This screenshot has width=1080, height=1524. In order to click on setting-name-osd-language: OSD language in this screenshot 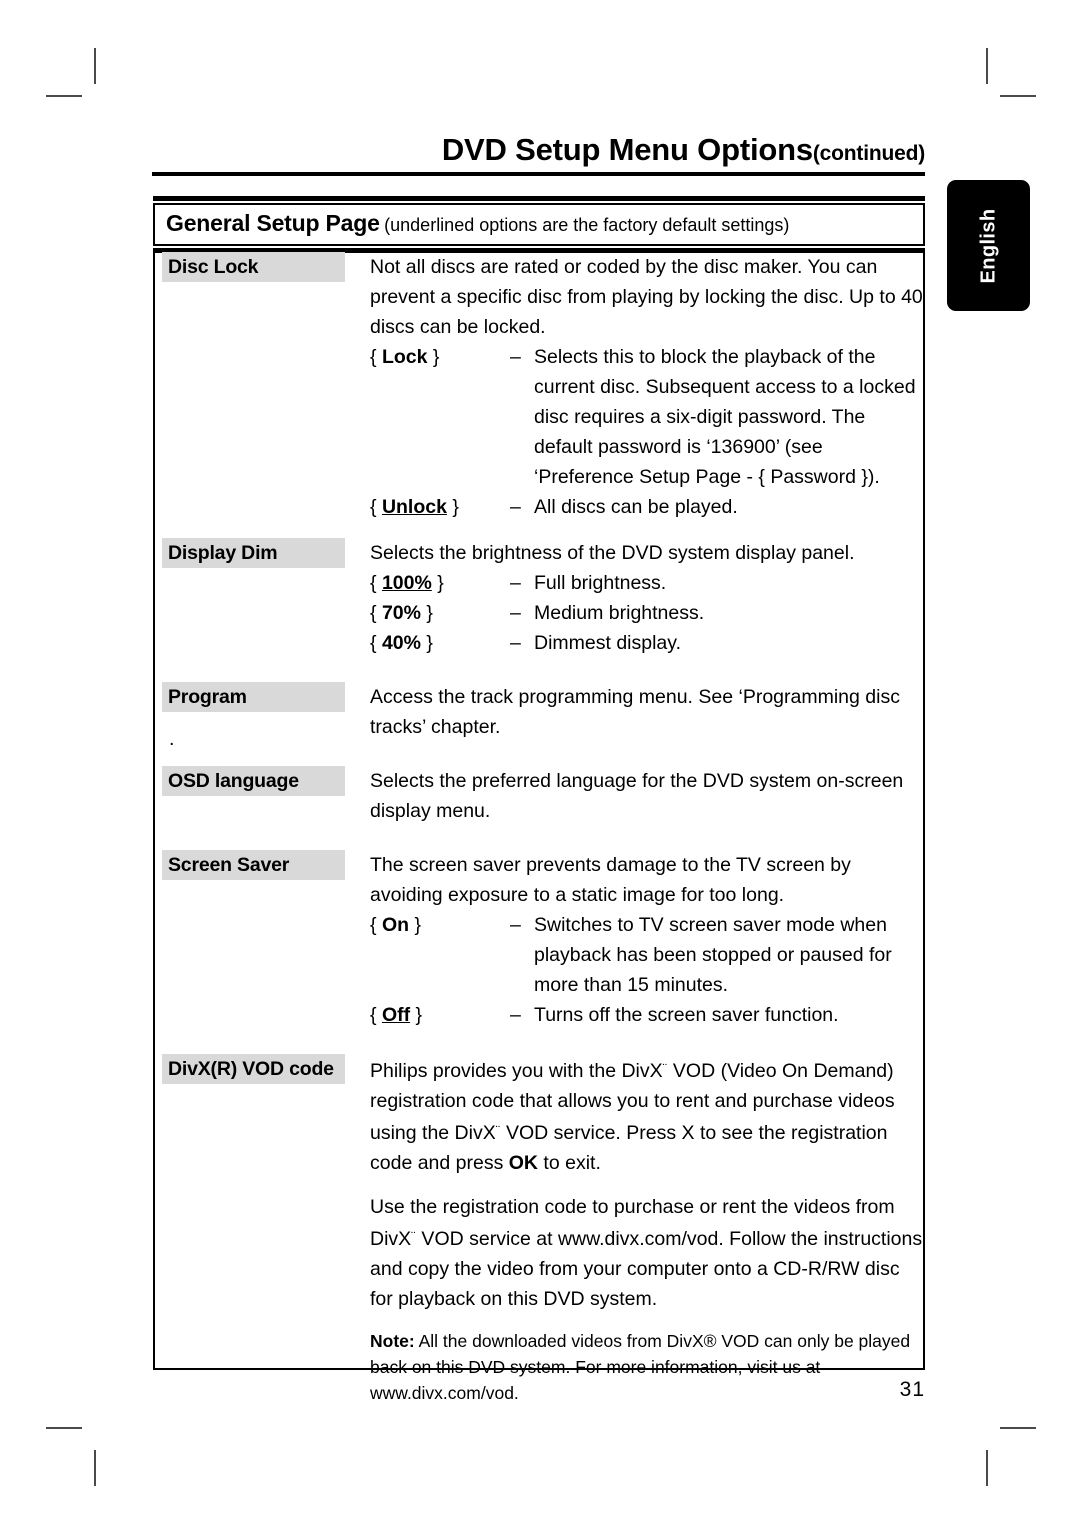, I will do `click(253, 781)`.